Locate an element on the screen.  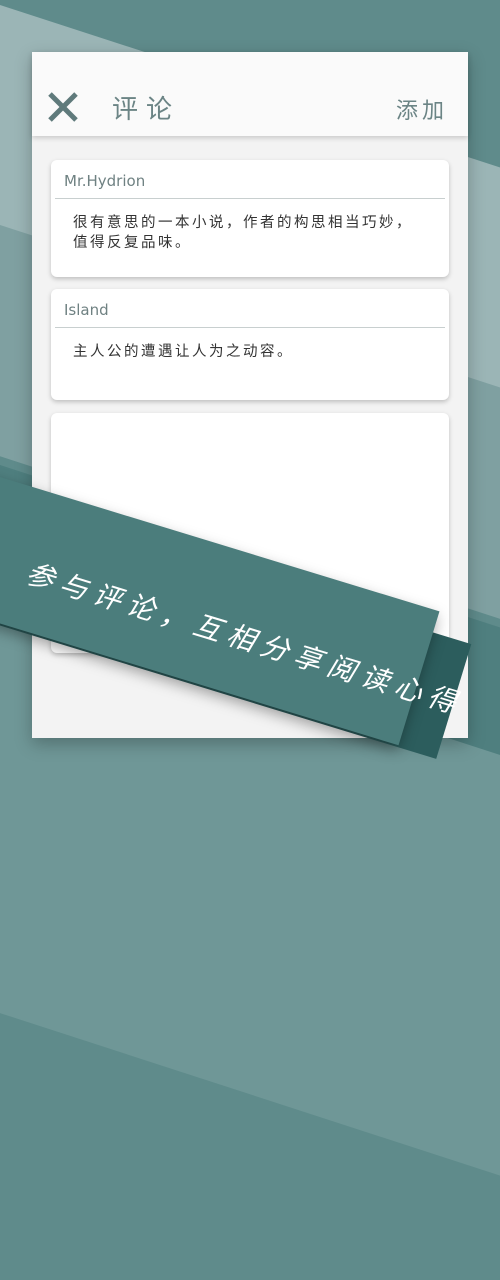
page-title: 评论 is located at coordinates (146, 110).